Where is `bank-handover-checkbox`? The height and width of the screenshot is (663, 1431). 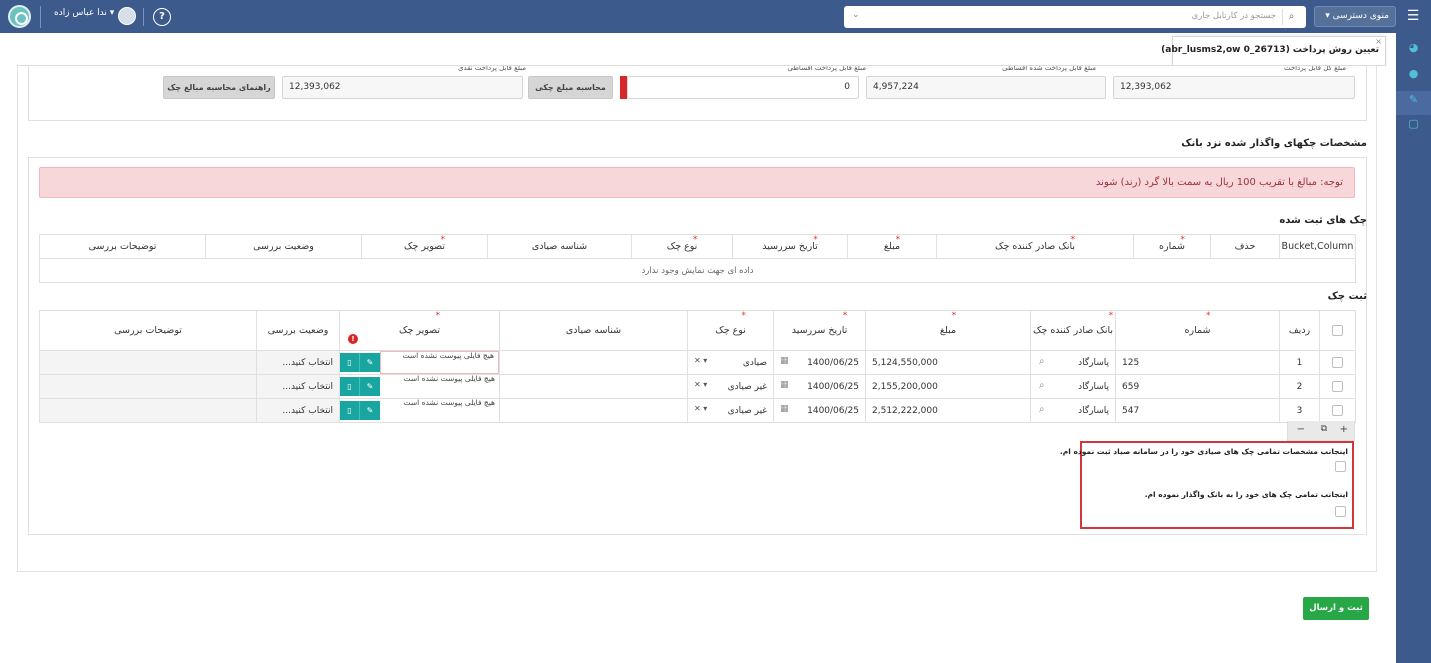 bank-handover-checkbox is located at coordinates (1340, 511).